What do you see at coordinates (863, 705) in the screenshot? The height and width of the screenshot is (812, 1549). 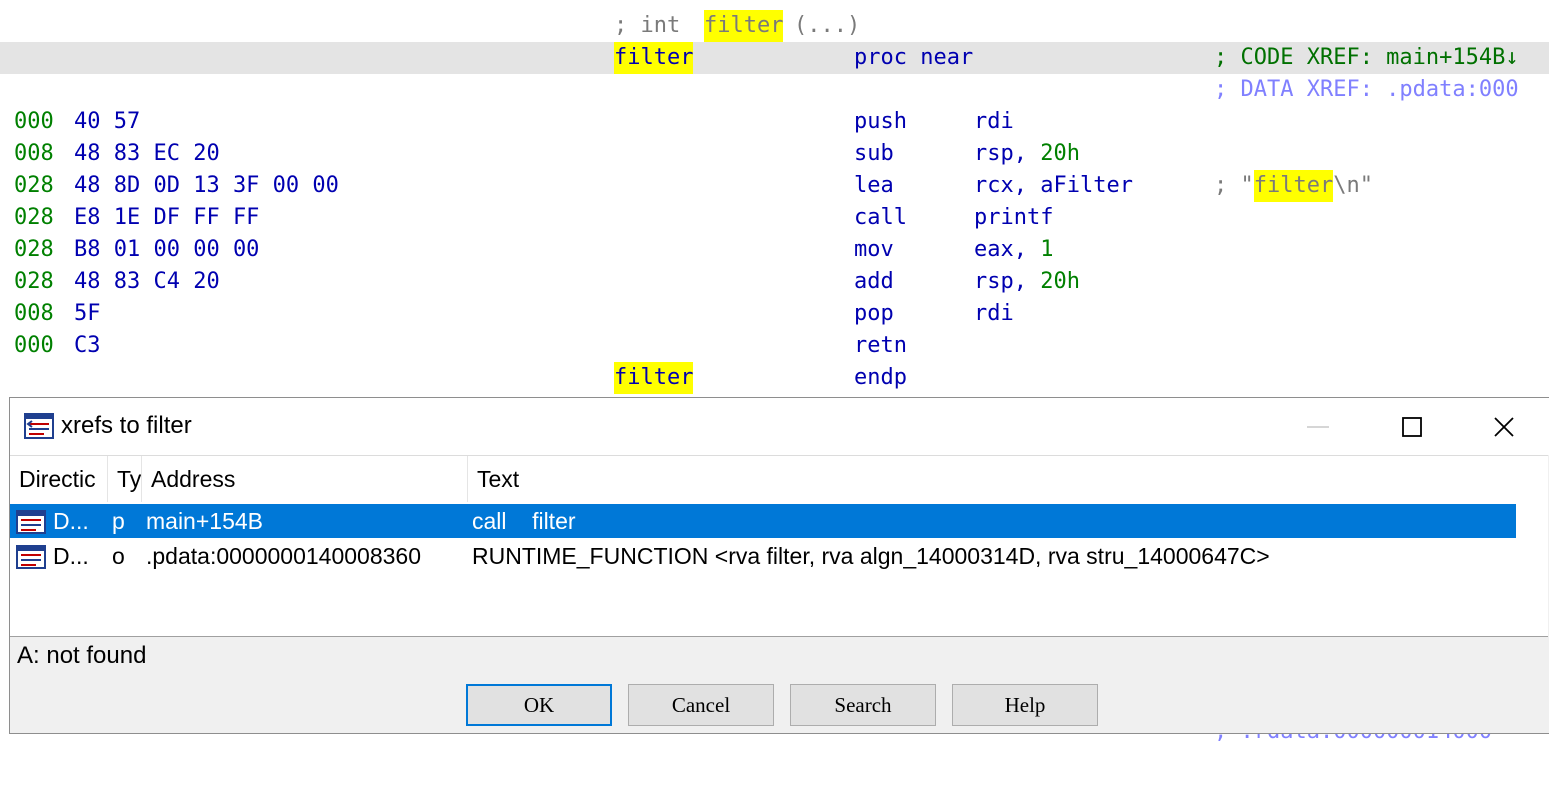 I see `search-button: Search` at bounding box center [863, 705].